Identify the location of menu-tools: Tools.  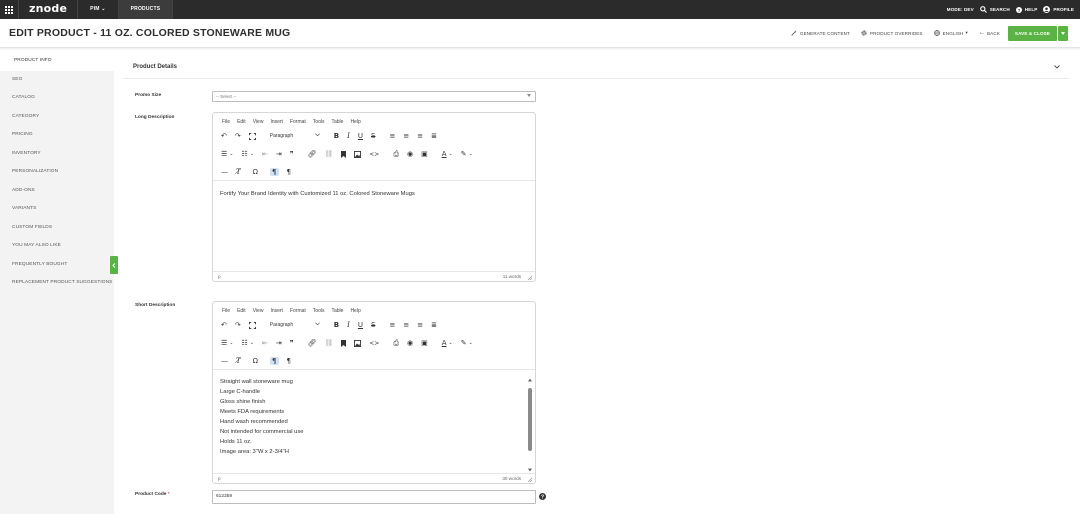
(319, 311).